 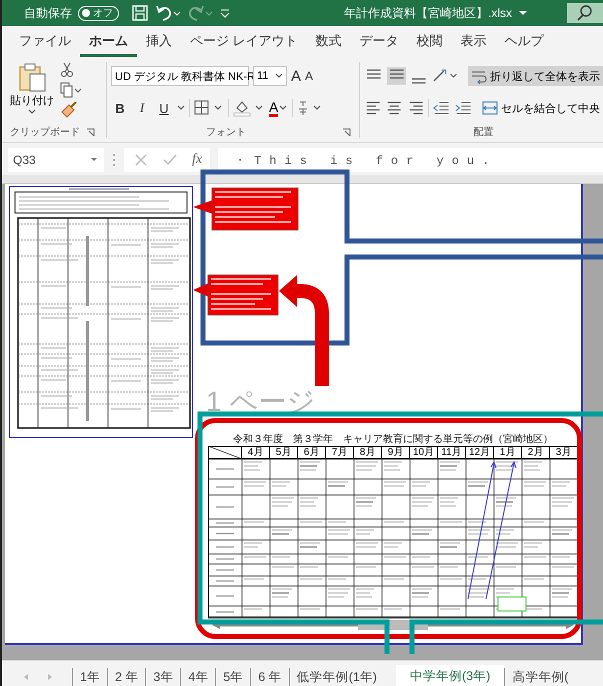 What do you see at coordinates (159, 42) in the screenshot?
I see `ribbon-tab: 挿入` at bounding box center [159, 42].